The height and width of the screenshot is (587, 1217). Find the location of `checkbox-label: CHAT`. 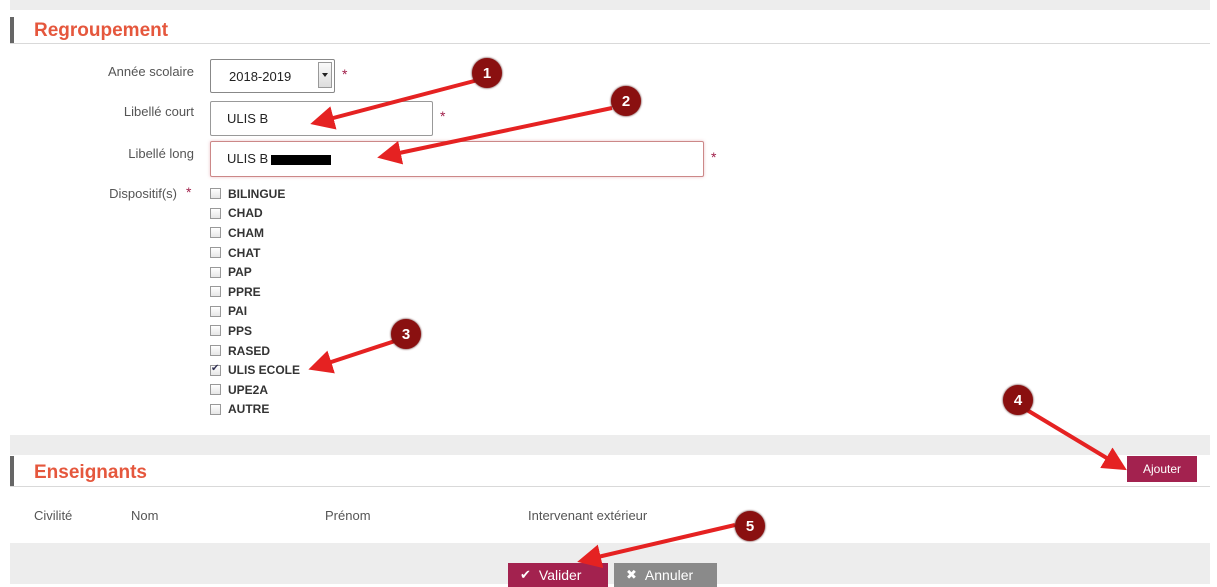

checkbox-label: CHAT is located at coordinates (244, 252).